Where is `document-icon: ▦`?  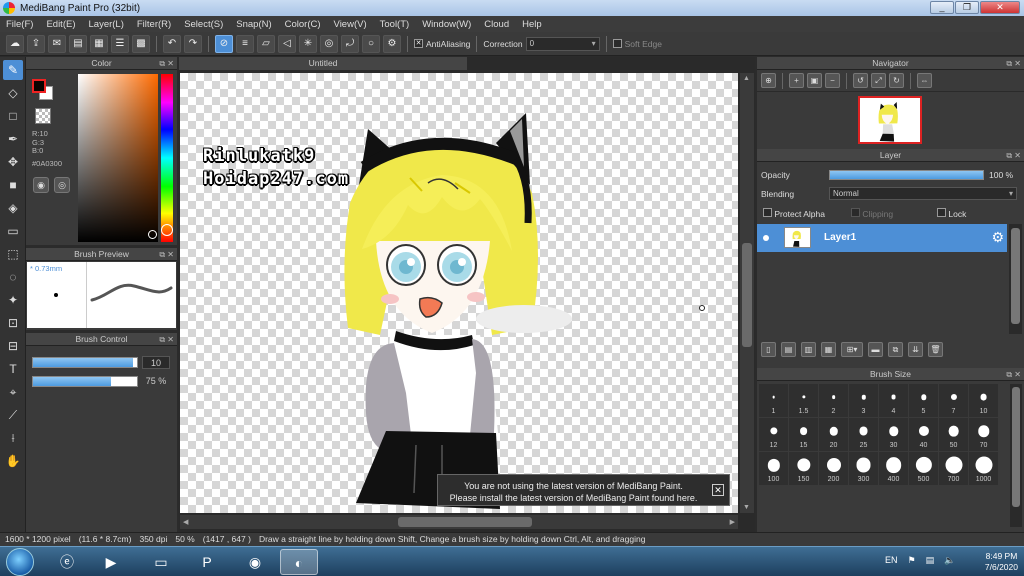
document-icon: ▦ is located at coordinates (99, 43).